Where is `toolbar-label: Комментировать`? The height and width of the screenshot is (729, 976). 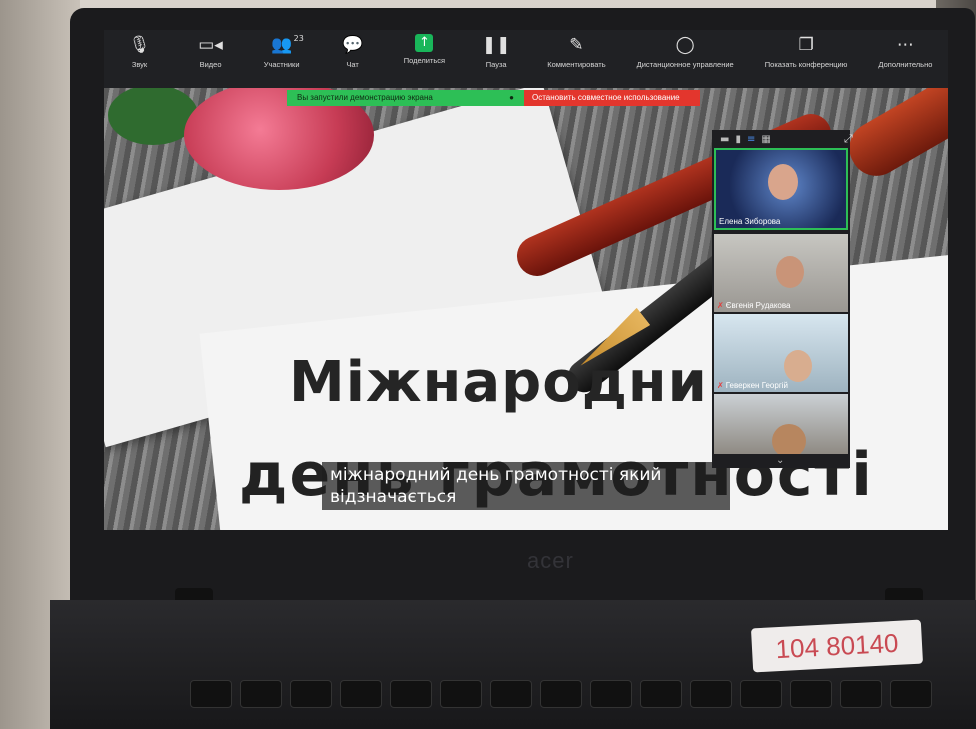
toolbar-label: Комментировать is located at coordinates (576, 64).